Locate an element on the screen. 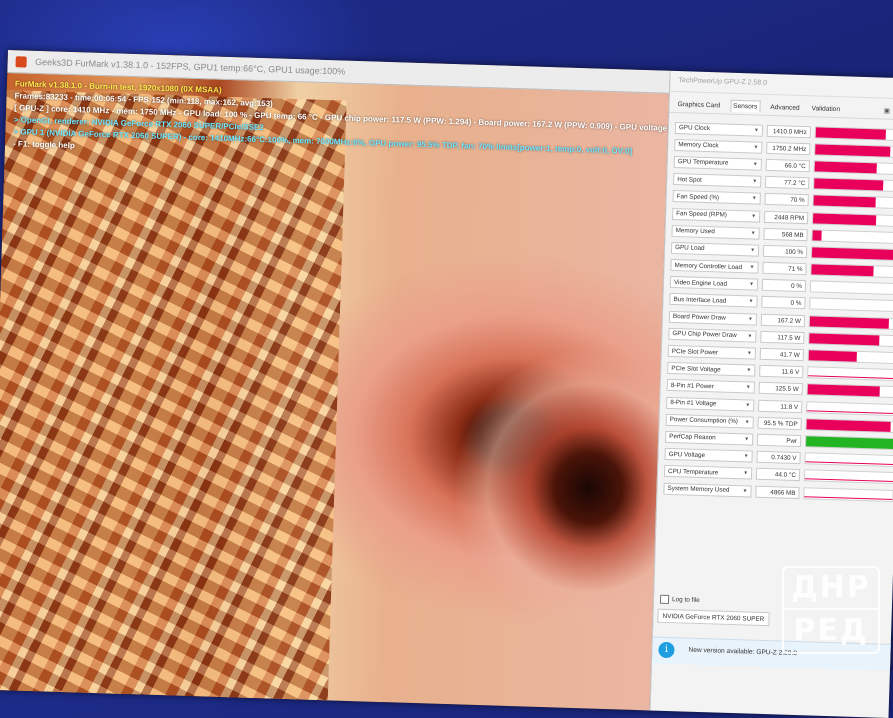 This screenshot has height=718, width=893. sensor-label: Memory Controller Load is located at coordinates (708, 266).